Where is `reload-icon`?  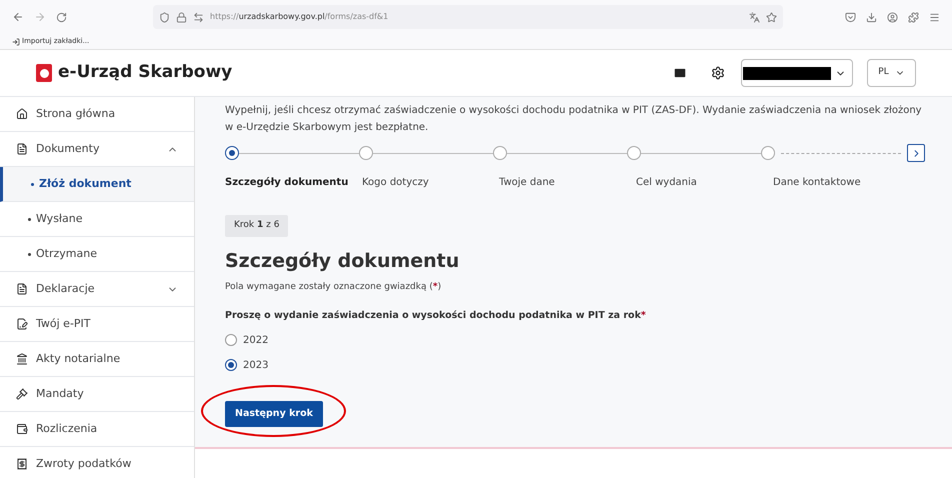 reload-icon is located at coordinates (61, 17).